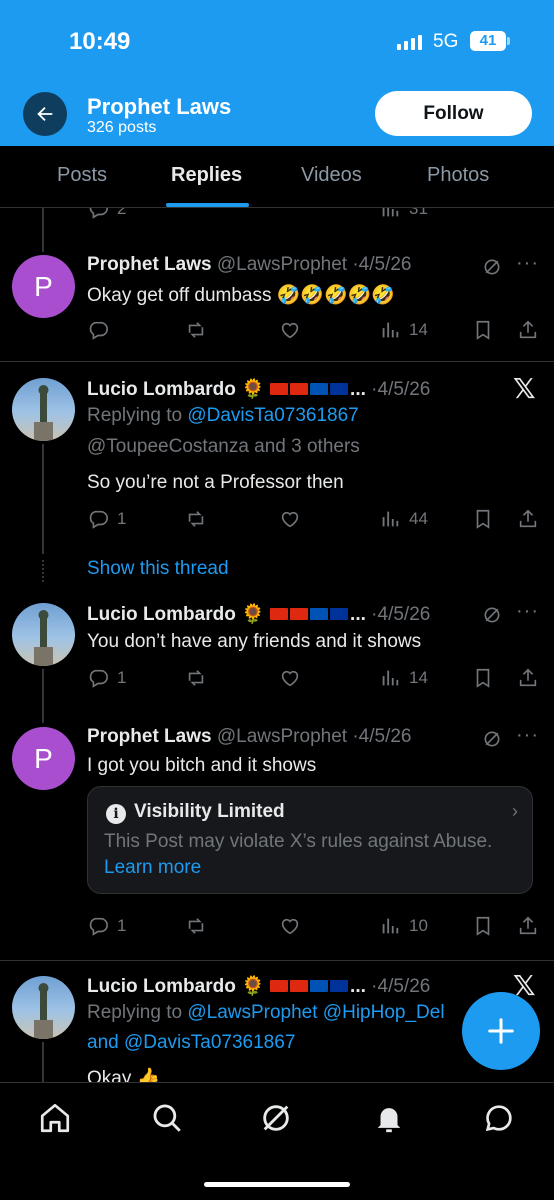 This screenshot has height=1200, width=554. I want to click on notifications-icon, so click(389, 1118).